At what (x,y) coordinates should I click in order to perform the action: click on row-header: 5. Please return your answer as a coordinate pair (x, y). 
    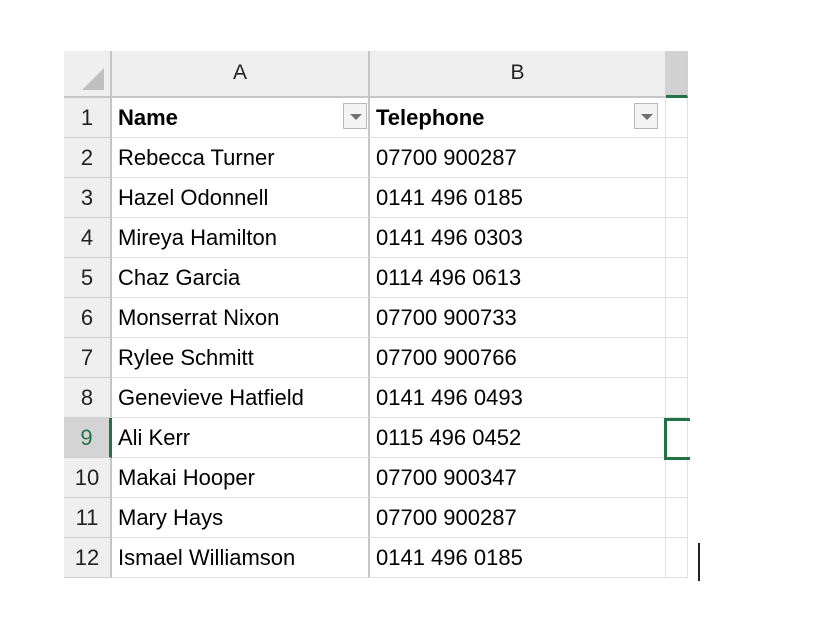
    Looking at the image, I should click on (88, 278).